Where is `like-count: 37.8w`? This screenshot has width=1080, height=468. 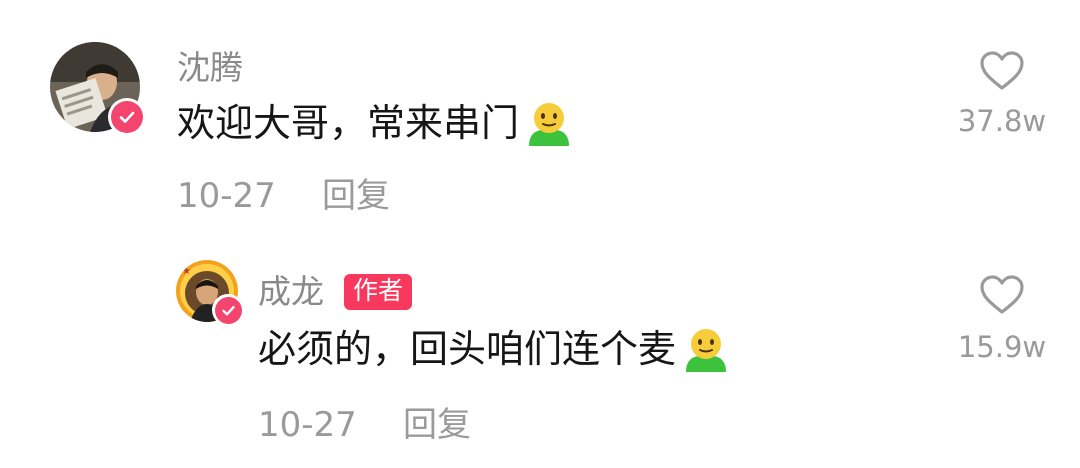 like-count: 37.8w is located at coordinates (1002, 121).